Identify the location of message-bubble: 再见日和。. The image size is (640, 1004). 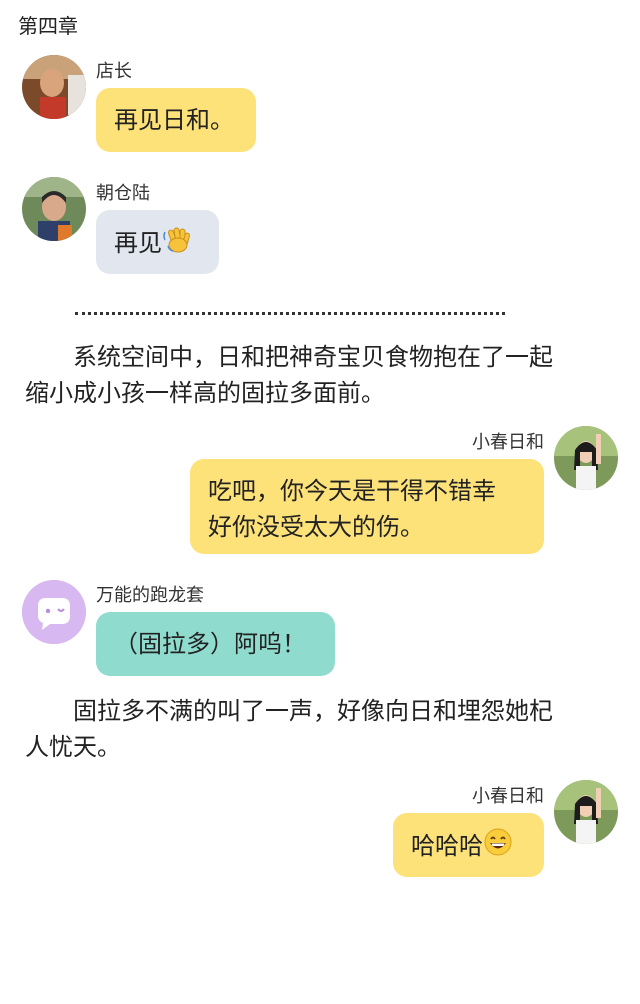
(176, 120).